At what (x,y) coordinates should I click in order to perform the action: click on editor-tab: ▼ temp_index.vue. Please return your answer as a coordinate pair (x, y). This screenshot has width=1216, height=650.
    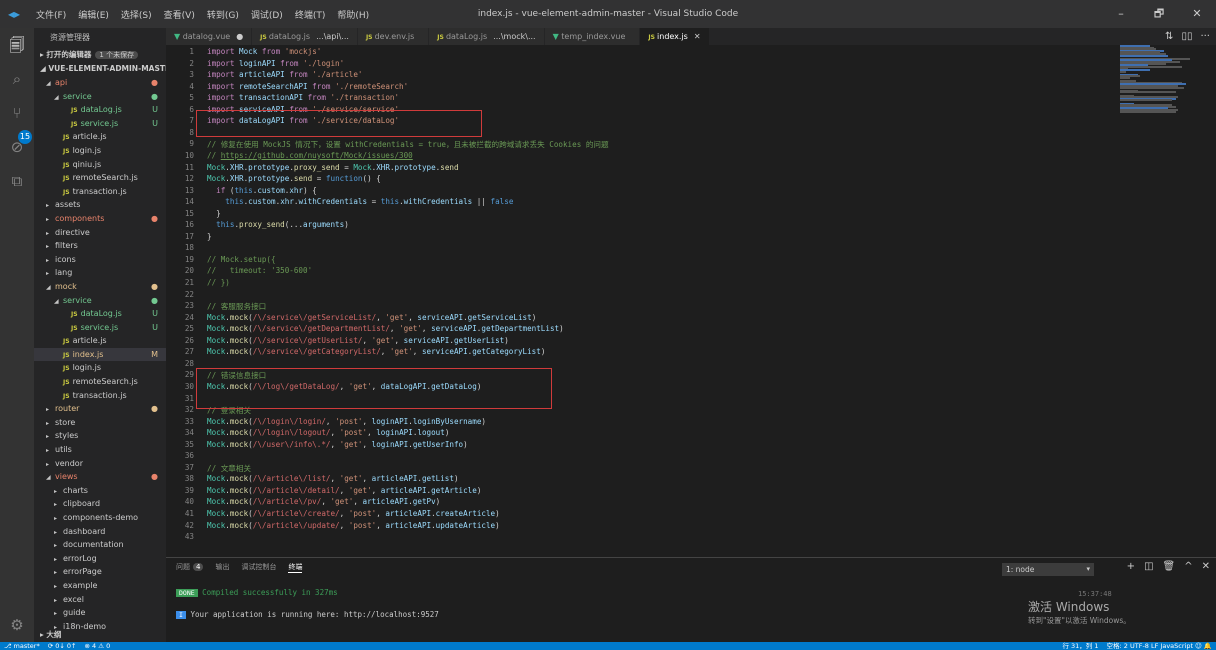
    Looking at the image, I should click on (592, 36).